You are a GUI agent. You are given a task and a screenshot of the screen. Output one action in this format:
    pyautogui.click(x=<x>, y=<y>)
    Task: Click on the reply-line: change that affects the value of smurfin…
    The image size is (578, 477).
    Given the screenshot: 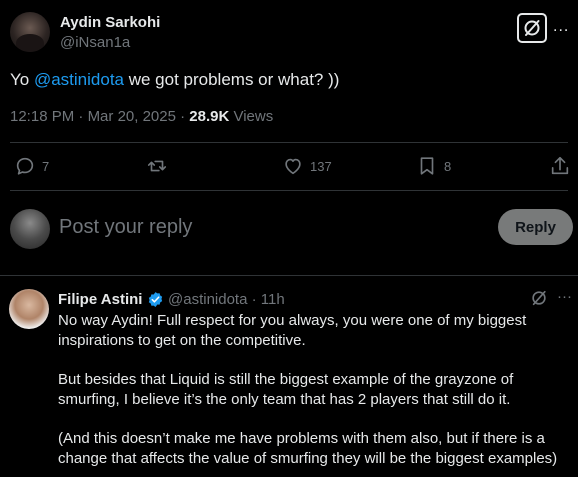 What is the action you would take?
    pyautogui.click(x=308, y=458)
    